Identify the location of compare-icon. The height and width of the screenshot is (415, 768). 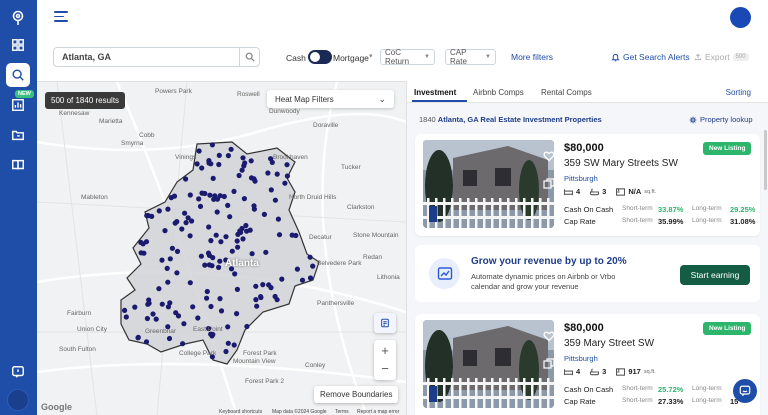
(548, 364).